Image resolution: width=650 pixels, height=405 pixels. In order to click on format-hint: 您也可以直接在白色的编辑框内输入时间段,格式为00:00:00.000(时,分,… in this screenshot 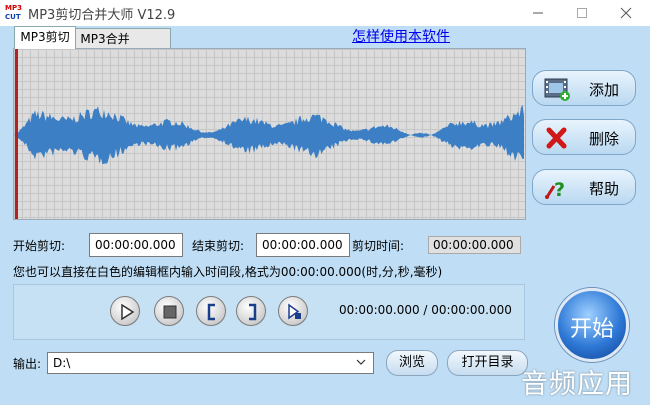, I will do `click(228, 272)`.